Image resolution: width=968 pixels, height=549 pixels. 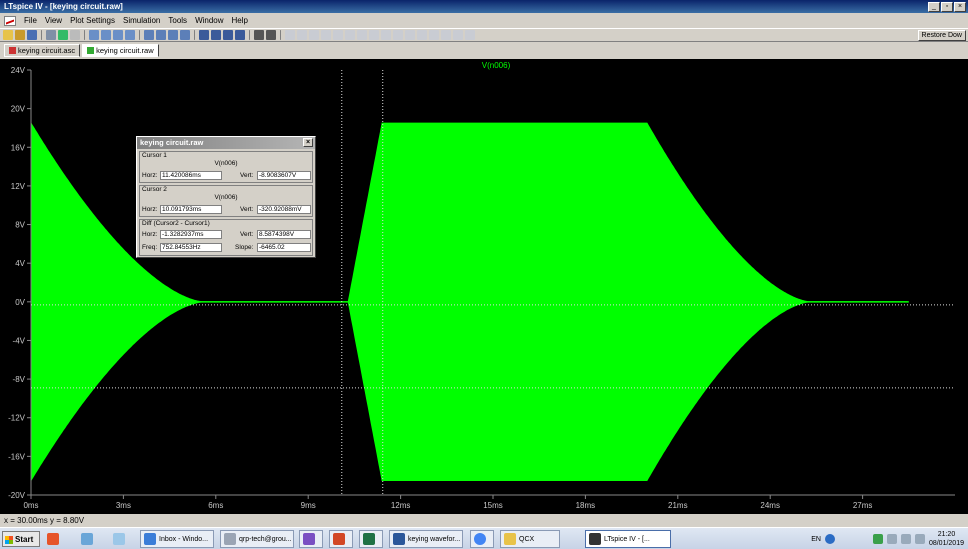 I want to click on cursor2-vert-field: -320.92088mV, so click(x=284, y=209).